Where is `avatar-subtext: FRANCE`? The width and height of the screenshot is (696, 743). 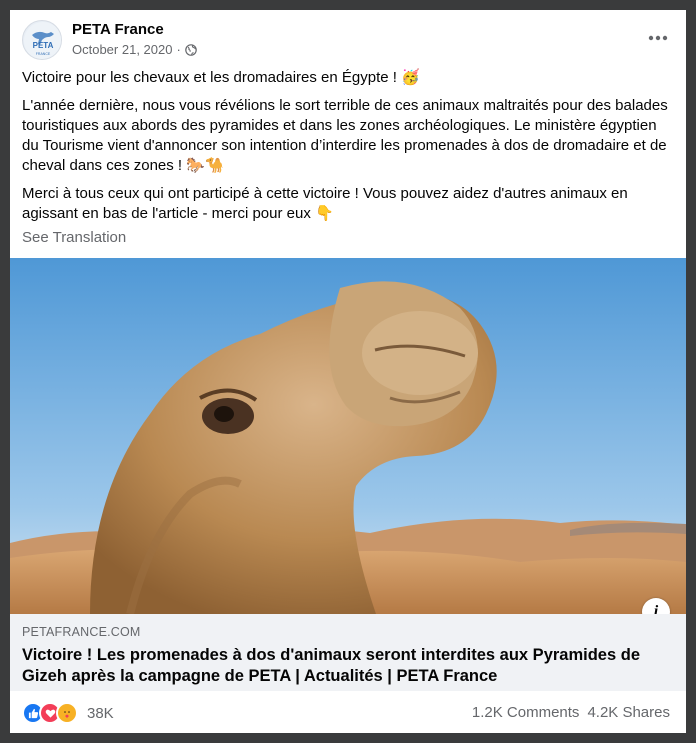
avatar-subtext: FRANCE is located at coordinates (43, 54).